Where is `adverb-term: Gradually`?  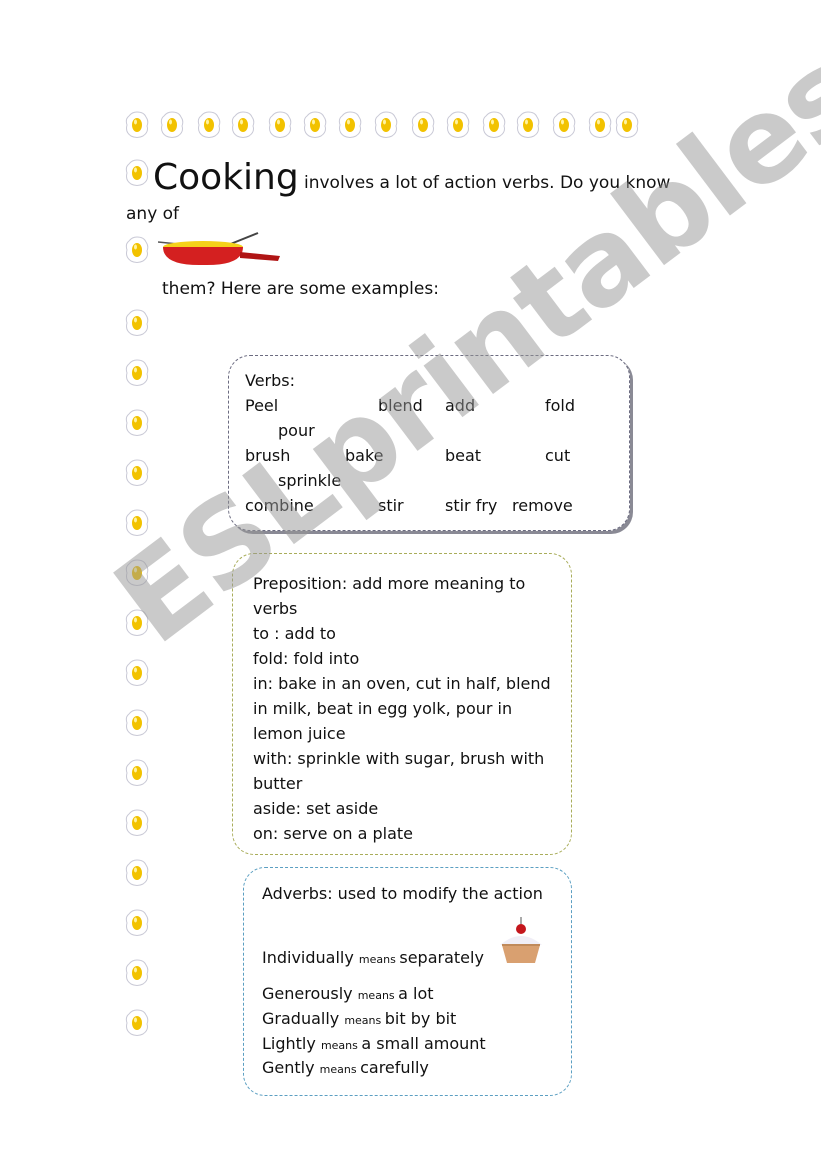 adverb-term: Gradually is located at coordinates (303, 1018).